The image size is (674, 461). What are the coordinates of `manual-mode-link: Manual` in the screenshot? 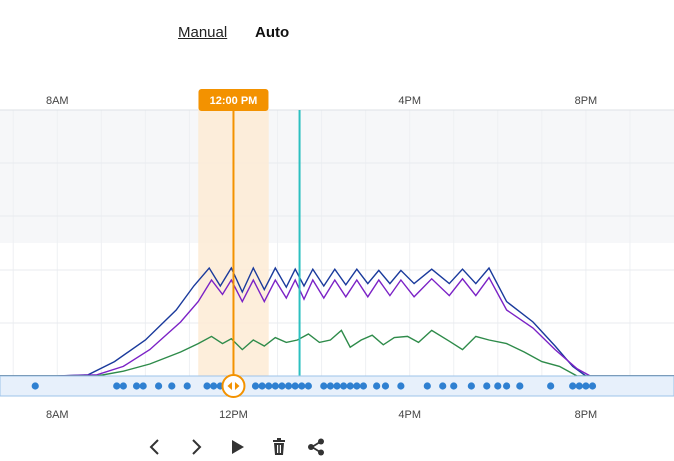 It's located at (202, 32).